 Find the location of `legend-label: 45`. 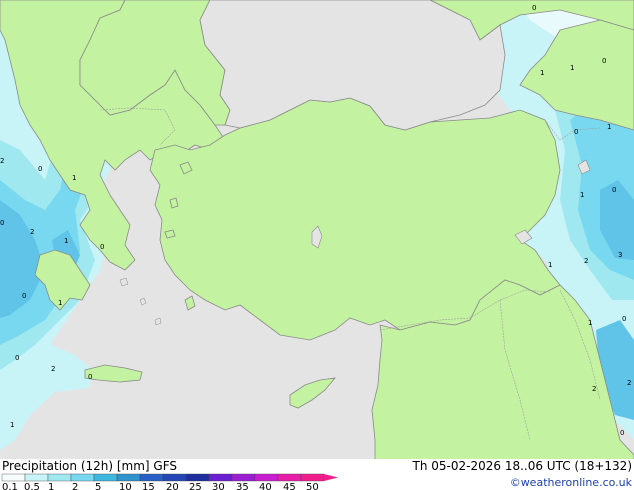

legend-label: 45 is located at coordinates (289, 486).